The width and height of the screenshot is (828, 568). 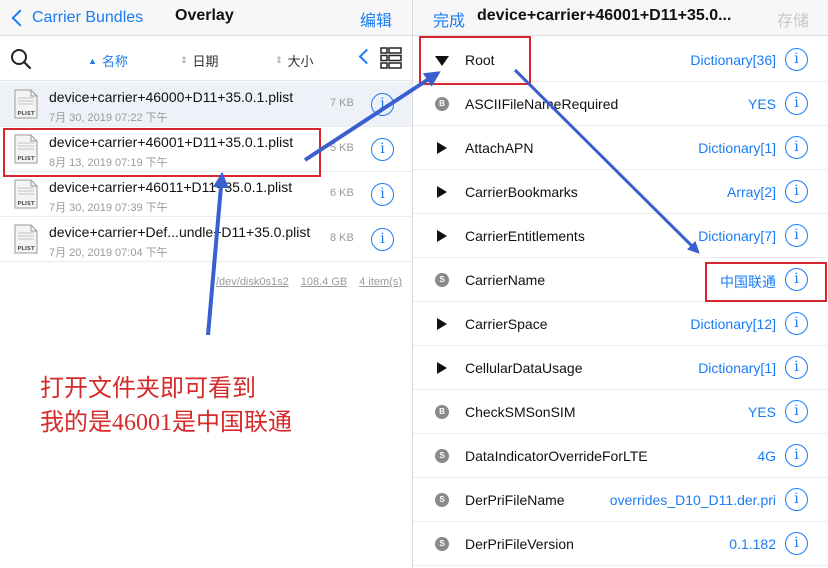 What do you see at coordinates (108, 163) in the screenshot?
I see `file-date: 8月 13, 2019 07:19 下午` at bounding box center [108, 163].